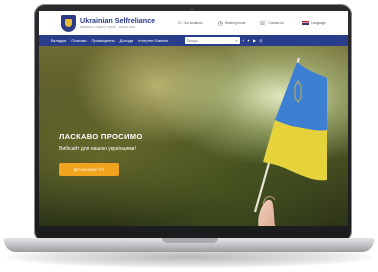 The width and height of the screenshot is (378, 272). What do you see at coordinates (127, 40) in the screenshot?
I see `nav-item-income: Доходи` at bounding box center [127, 40].